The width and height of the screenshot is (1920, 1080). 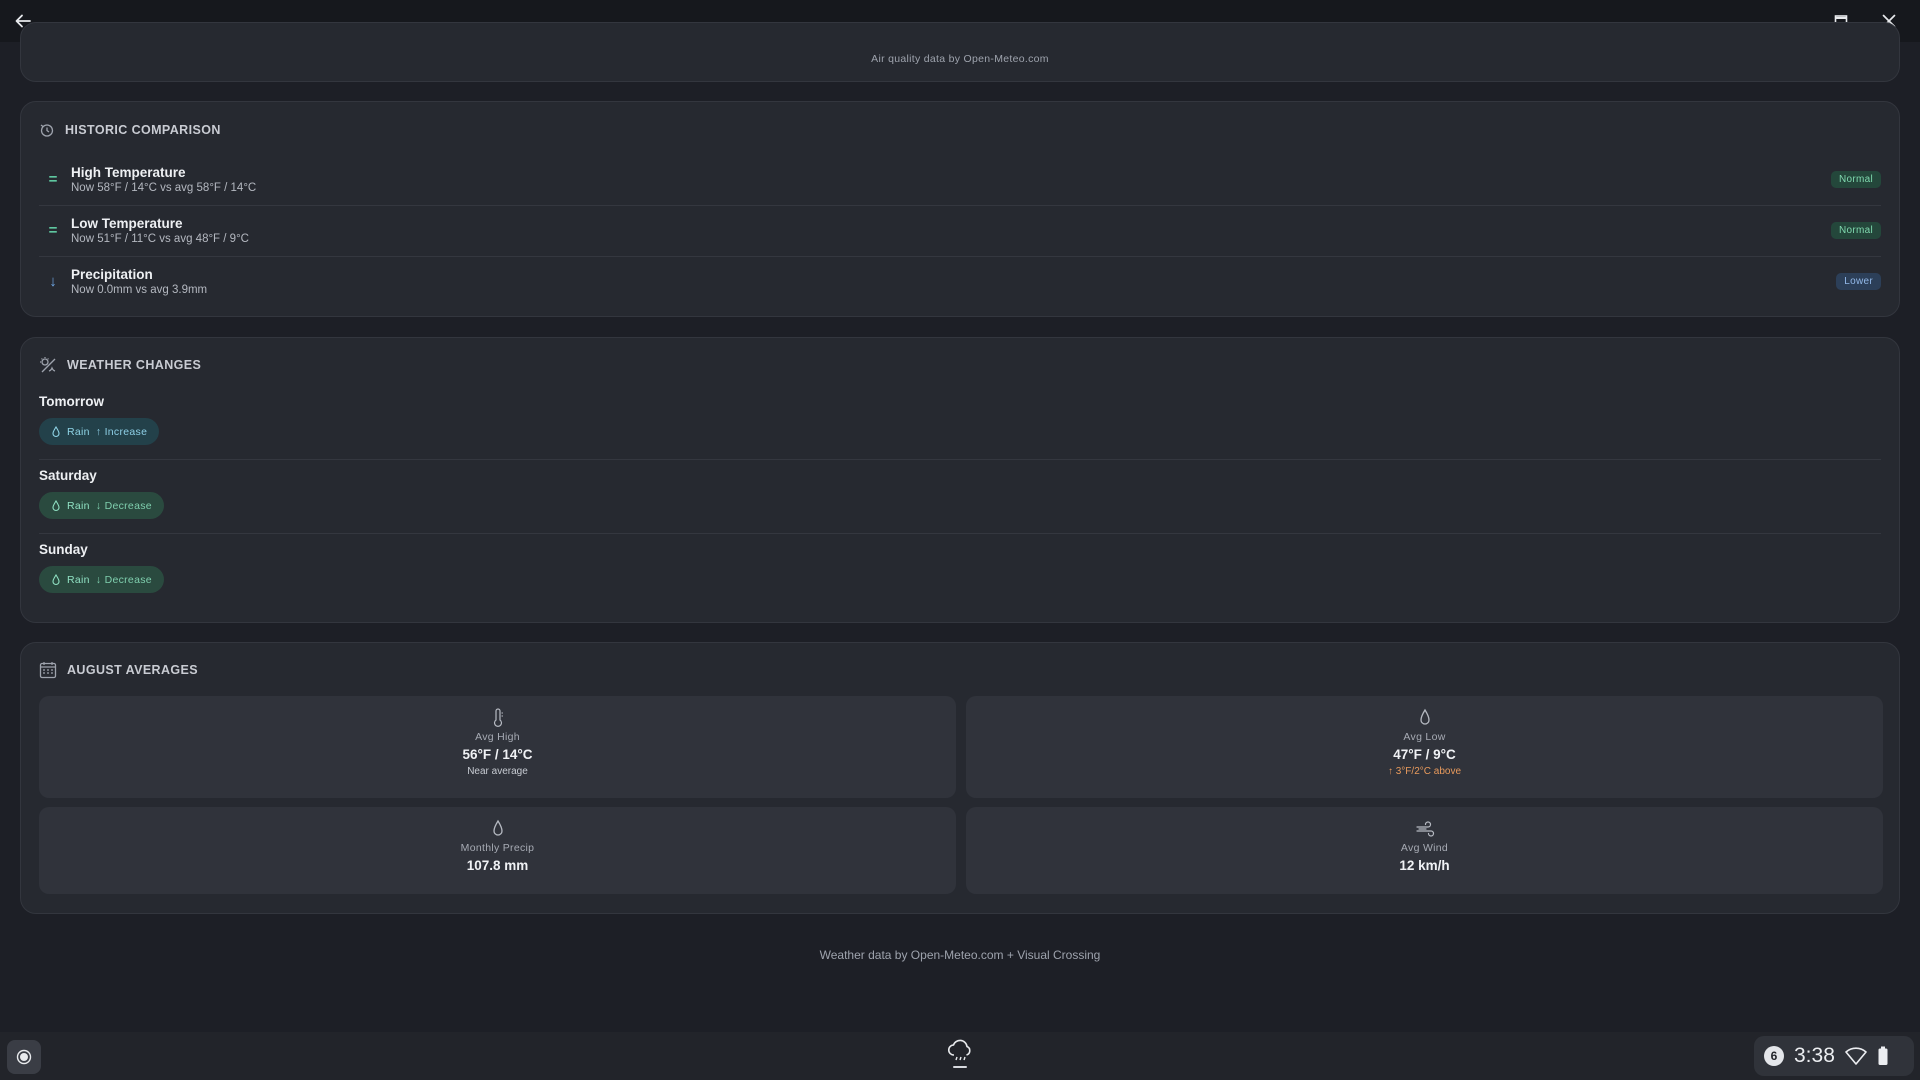 What do you see at coordinates (960, 59) in the screenshot?
I see `air-quality-attribution: Air quality data by Open-Meteo.com` at bounding box center [960, 59].